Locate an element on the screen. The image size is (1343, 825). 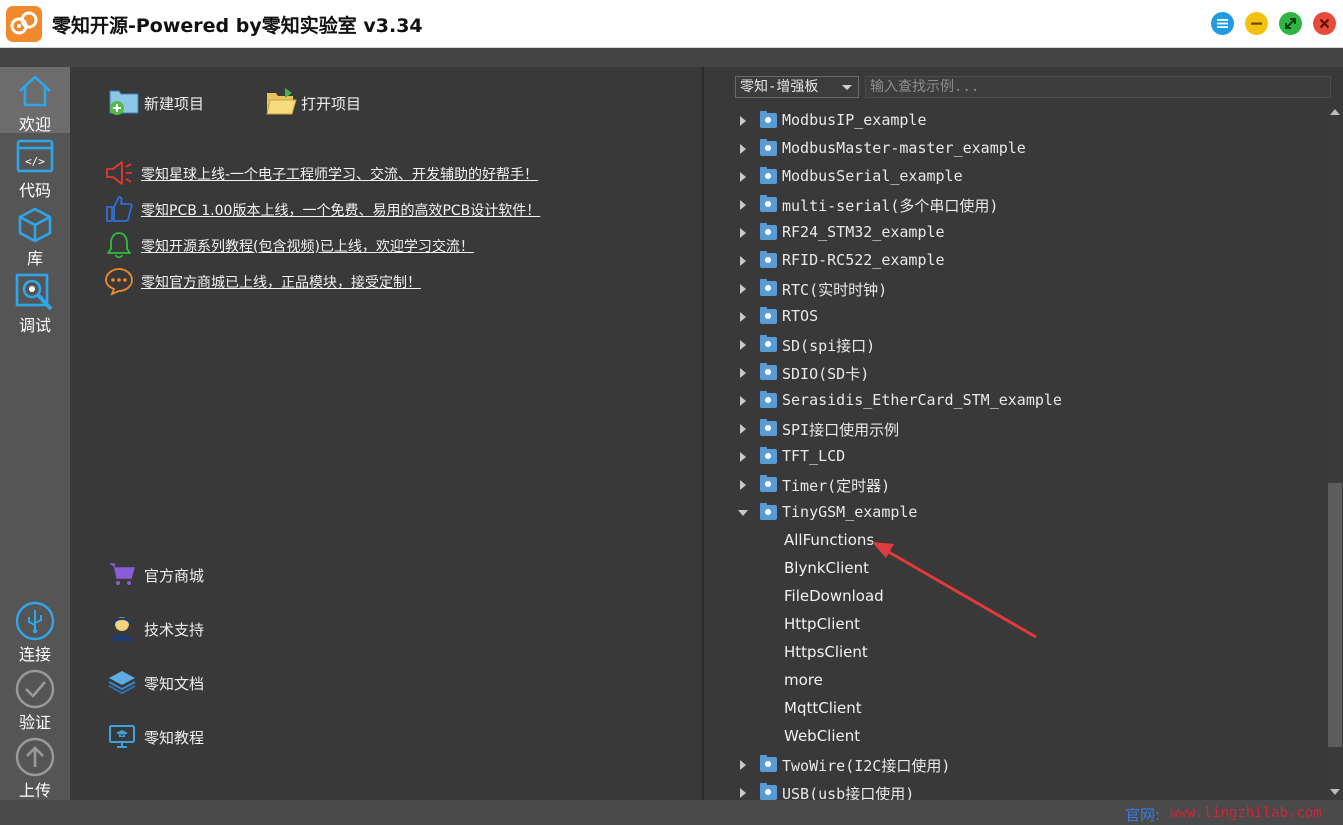
toolbar-strip is located at coordinates (671, 57).